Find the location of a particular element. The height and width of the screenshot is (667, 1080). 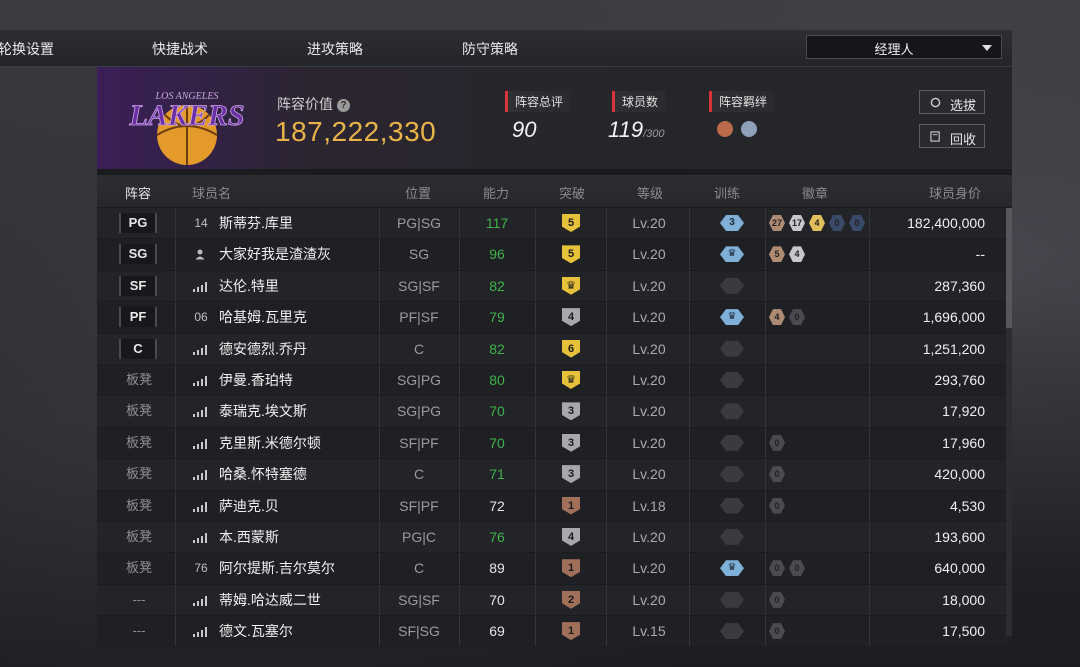

stat-player-count: 球员数 119/300 is located at coordinates (637, 116).